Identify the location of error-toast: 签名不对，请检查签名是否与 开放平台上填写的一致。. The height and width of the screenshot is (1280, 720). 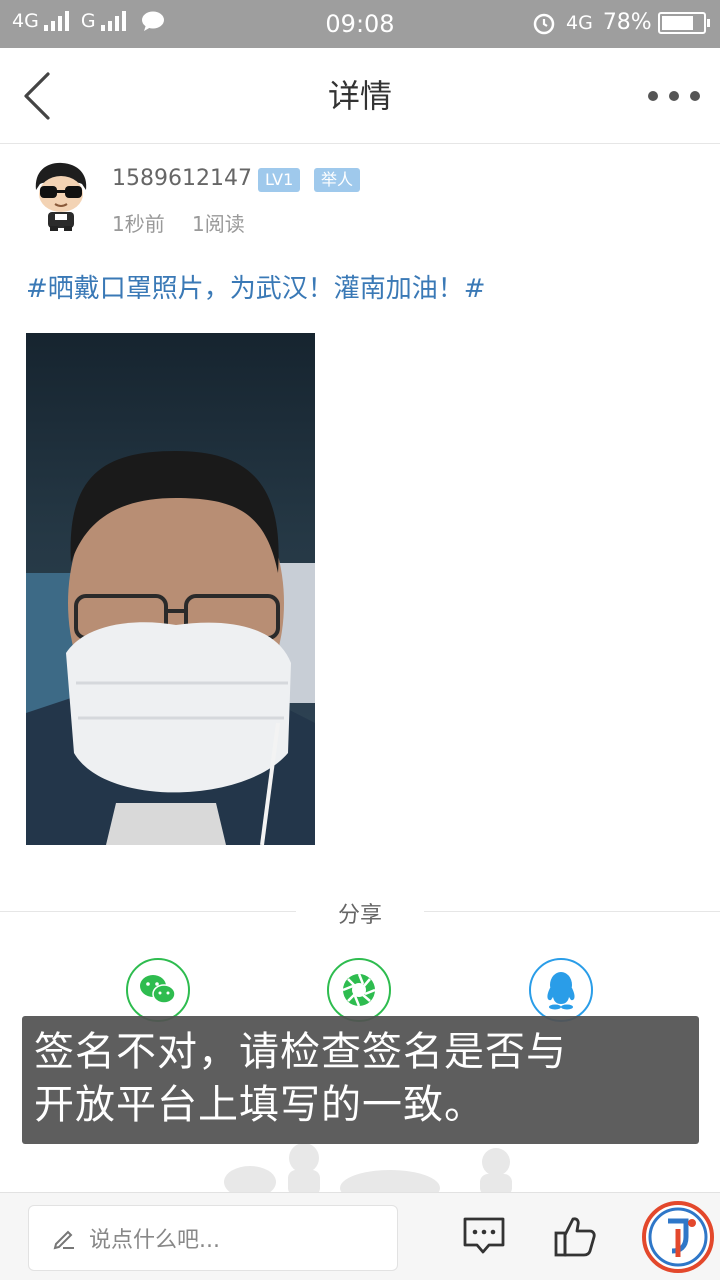
(360, 1080).